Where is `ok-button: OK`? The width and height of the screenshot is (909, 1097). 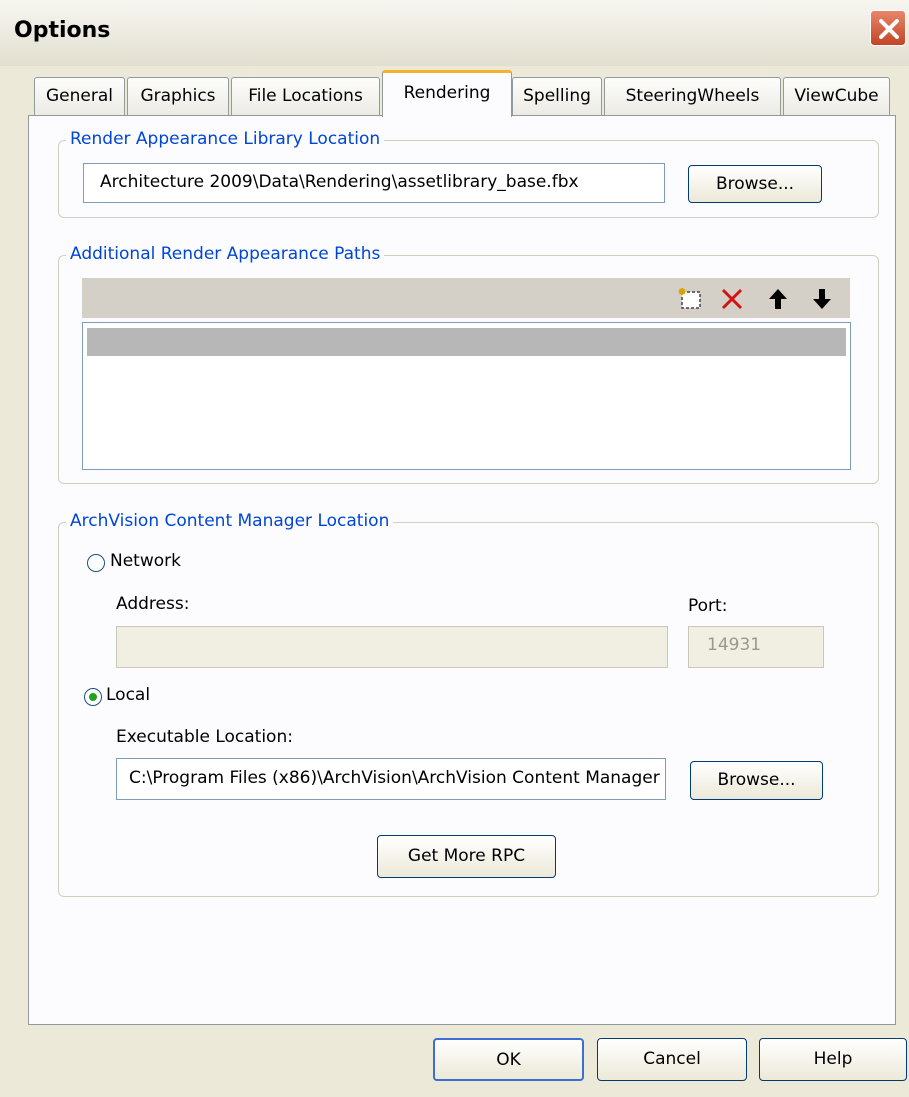
ok-button: OK is located at coordinates (508, 1059).